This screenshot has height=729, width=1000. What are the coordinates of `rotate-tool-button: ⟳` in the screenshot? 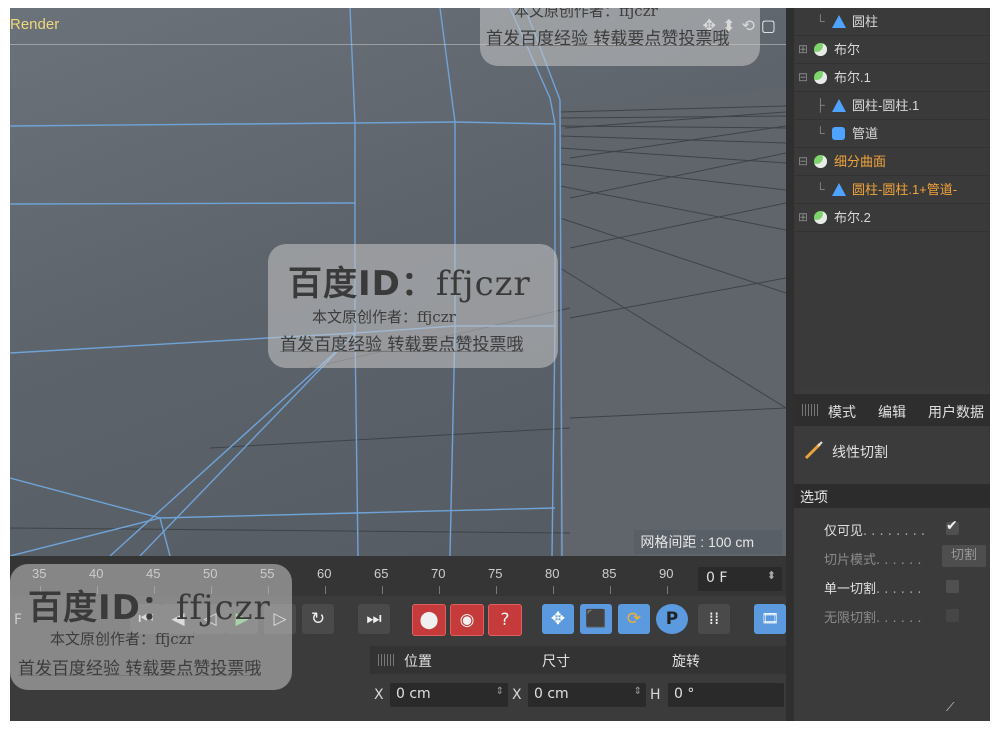 It's located at (634, 619).